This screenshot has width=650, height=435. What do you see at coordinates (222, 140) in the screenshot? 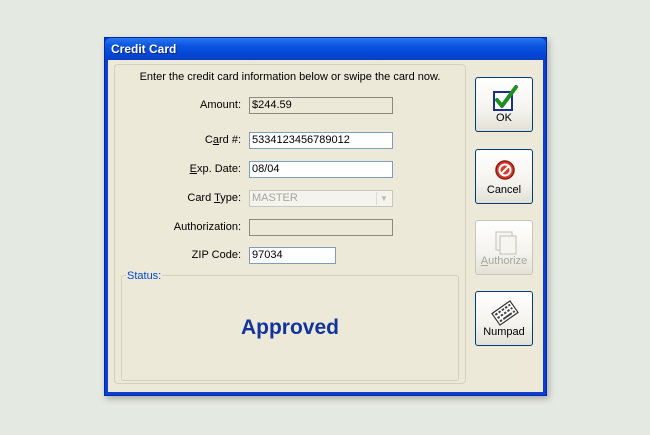
I see `card-number-label: Card #:` at bounding box center [222, 140].